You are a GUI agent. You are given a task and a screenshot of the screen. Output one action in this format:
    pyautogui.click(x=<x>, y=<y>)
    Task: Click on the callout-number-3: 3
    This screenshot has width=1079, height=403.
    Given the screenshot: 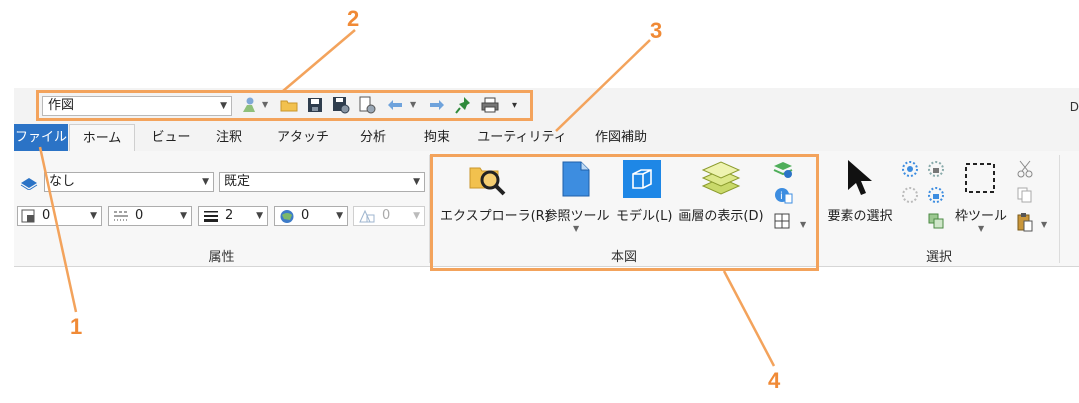 What is the action you would take?
    pyautogui.click(x=656, y=30)
    